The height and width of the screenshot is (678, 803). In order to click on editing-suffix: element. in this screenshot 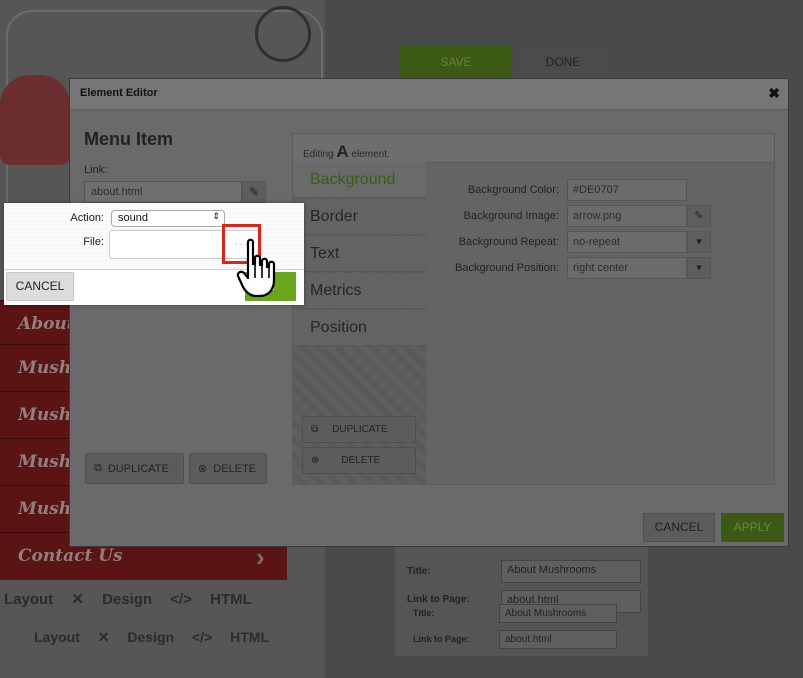, I will do `click(370, 154)`.